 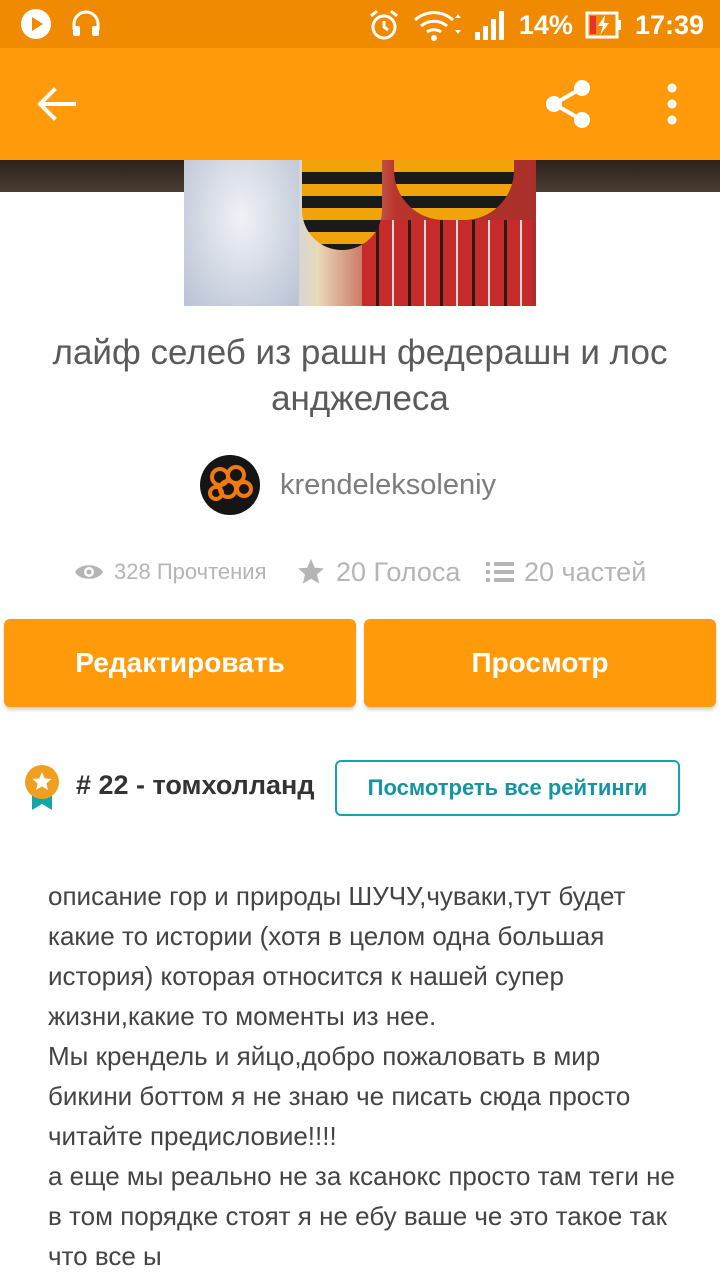 I want to click on battery-charging-icon, so click(x=603, y=25).